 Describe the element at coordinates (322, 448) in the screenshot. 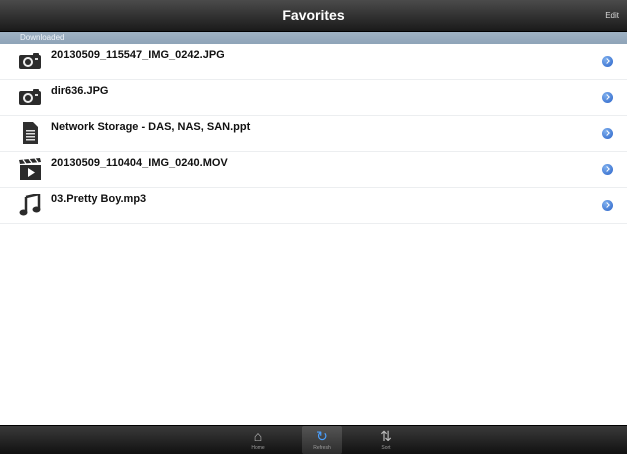

I see `tab-label: Refresh` at that location.